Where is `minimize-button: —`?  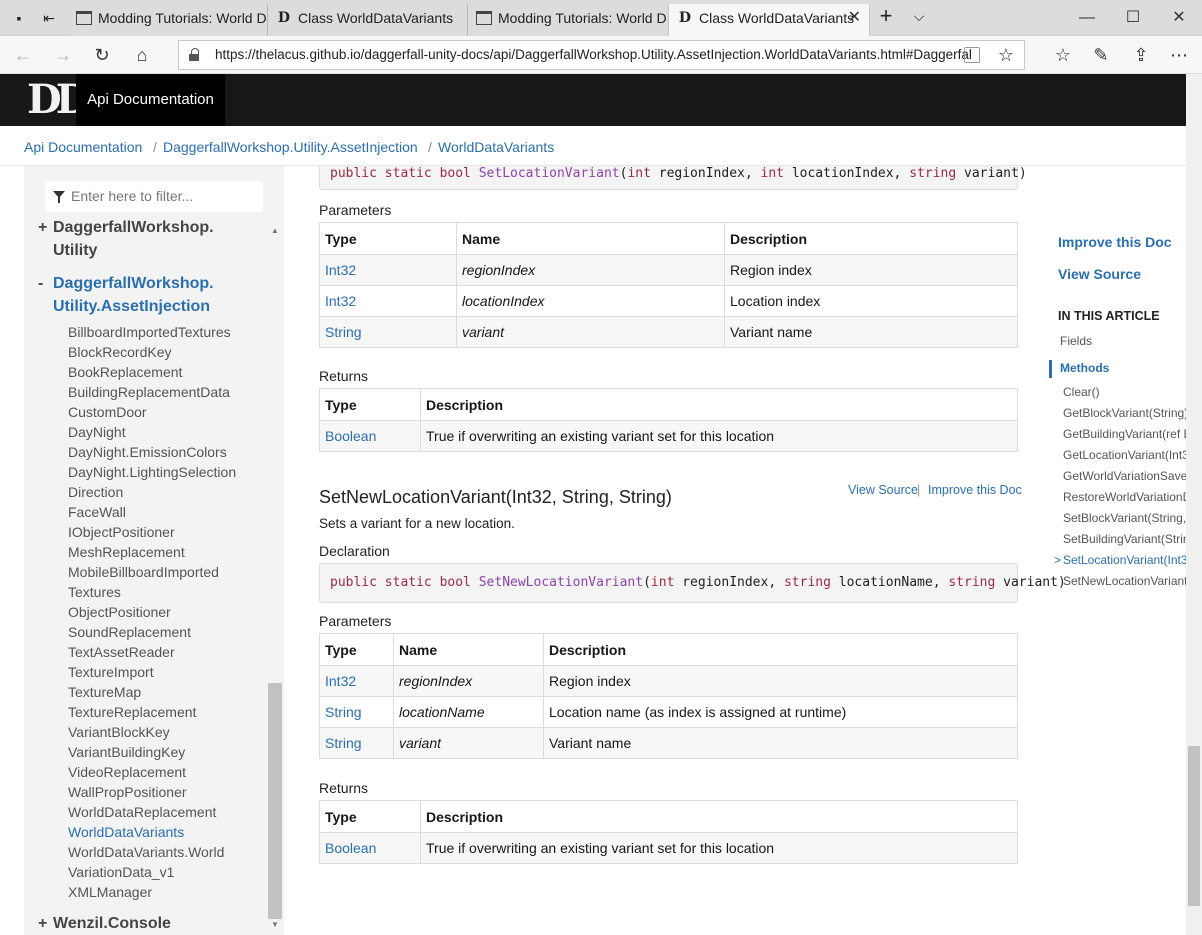 minimize-button: — is located at coordinates (1087, 18).